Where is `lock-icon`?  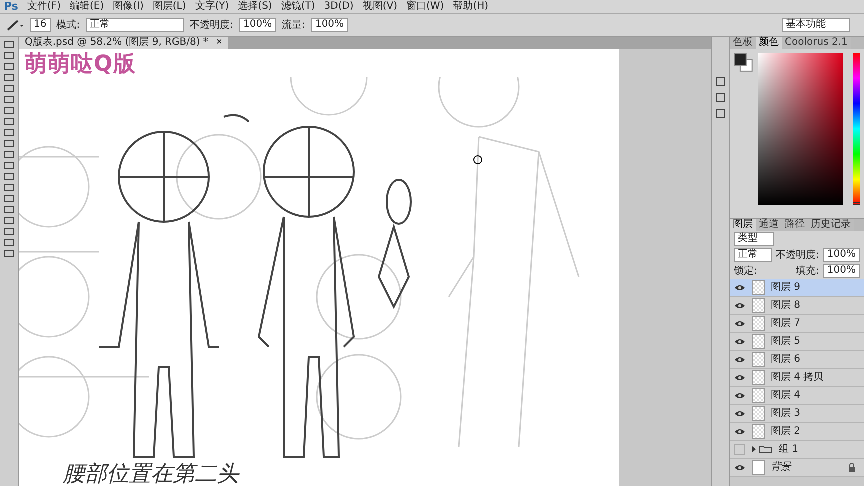
lock-icon is located at coordinates (852, 467).